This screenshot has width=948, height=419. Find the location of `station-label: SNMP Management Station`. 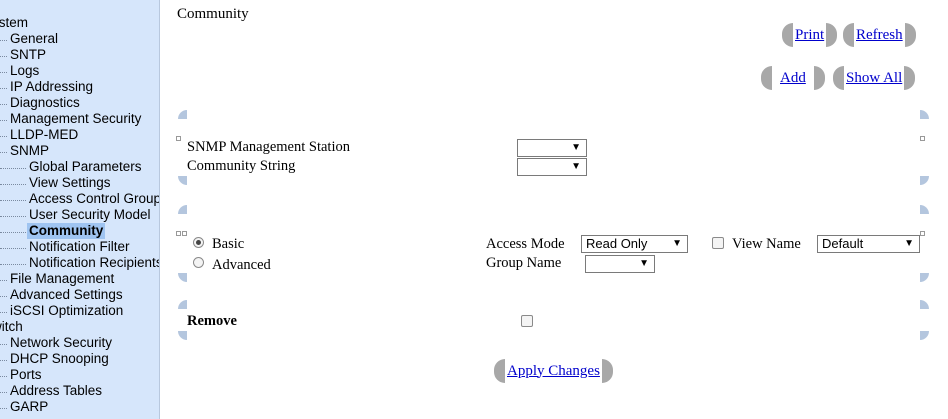

station-label: SNMP Management Station is located at coordinates (268, 147).